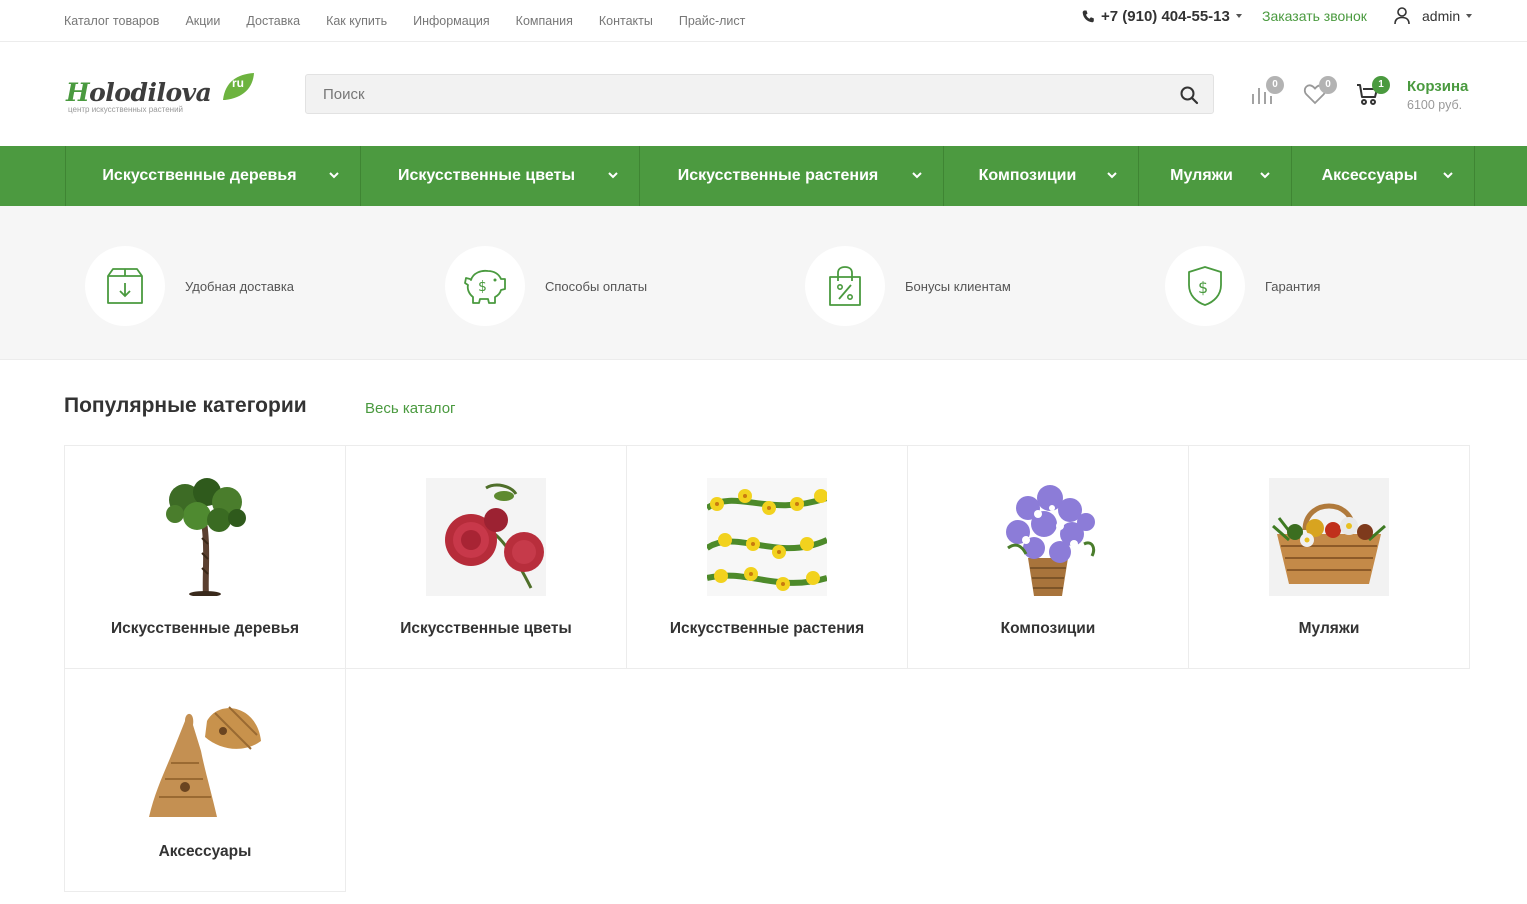  I want to click on category-card-flowers: Искусственные цветы, so click(486, 557).